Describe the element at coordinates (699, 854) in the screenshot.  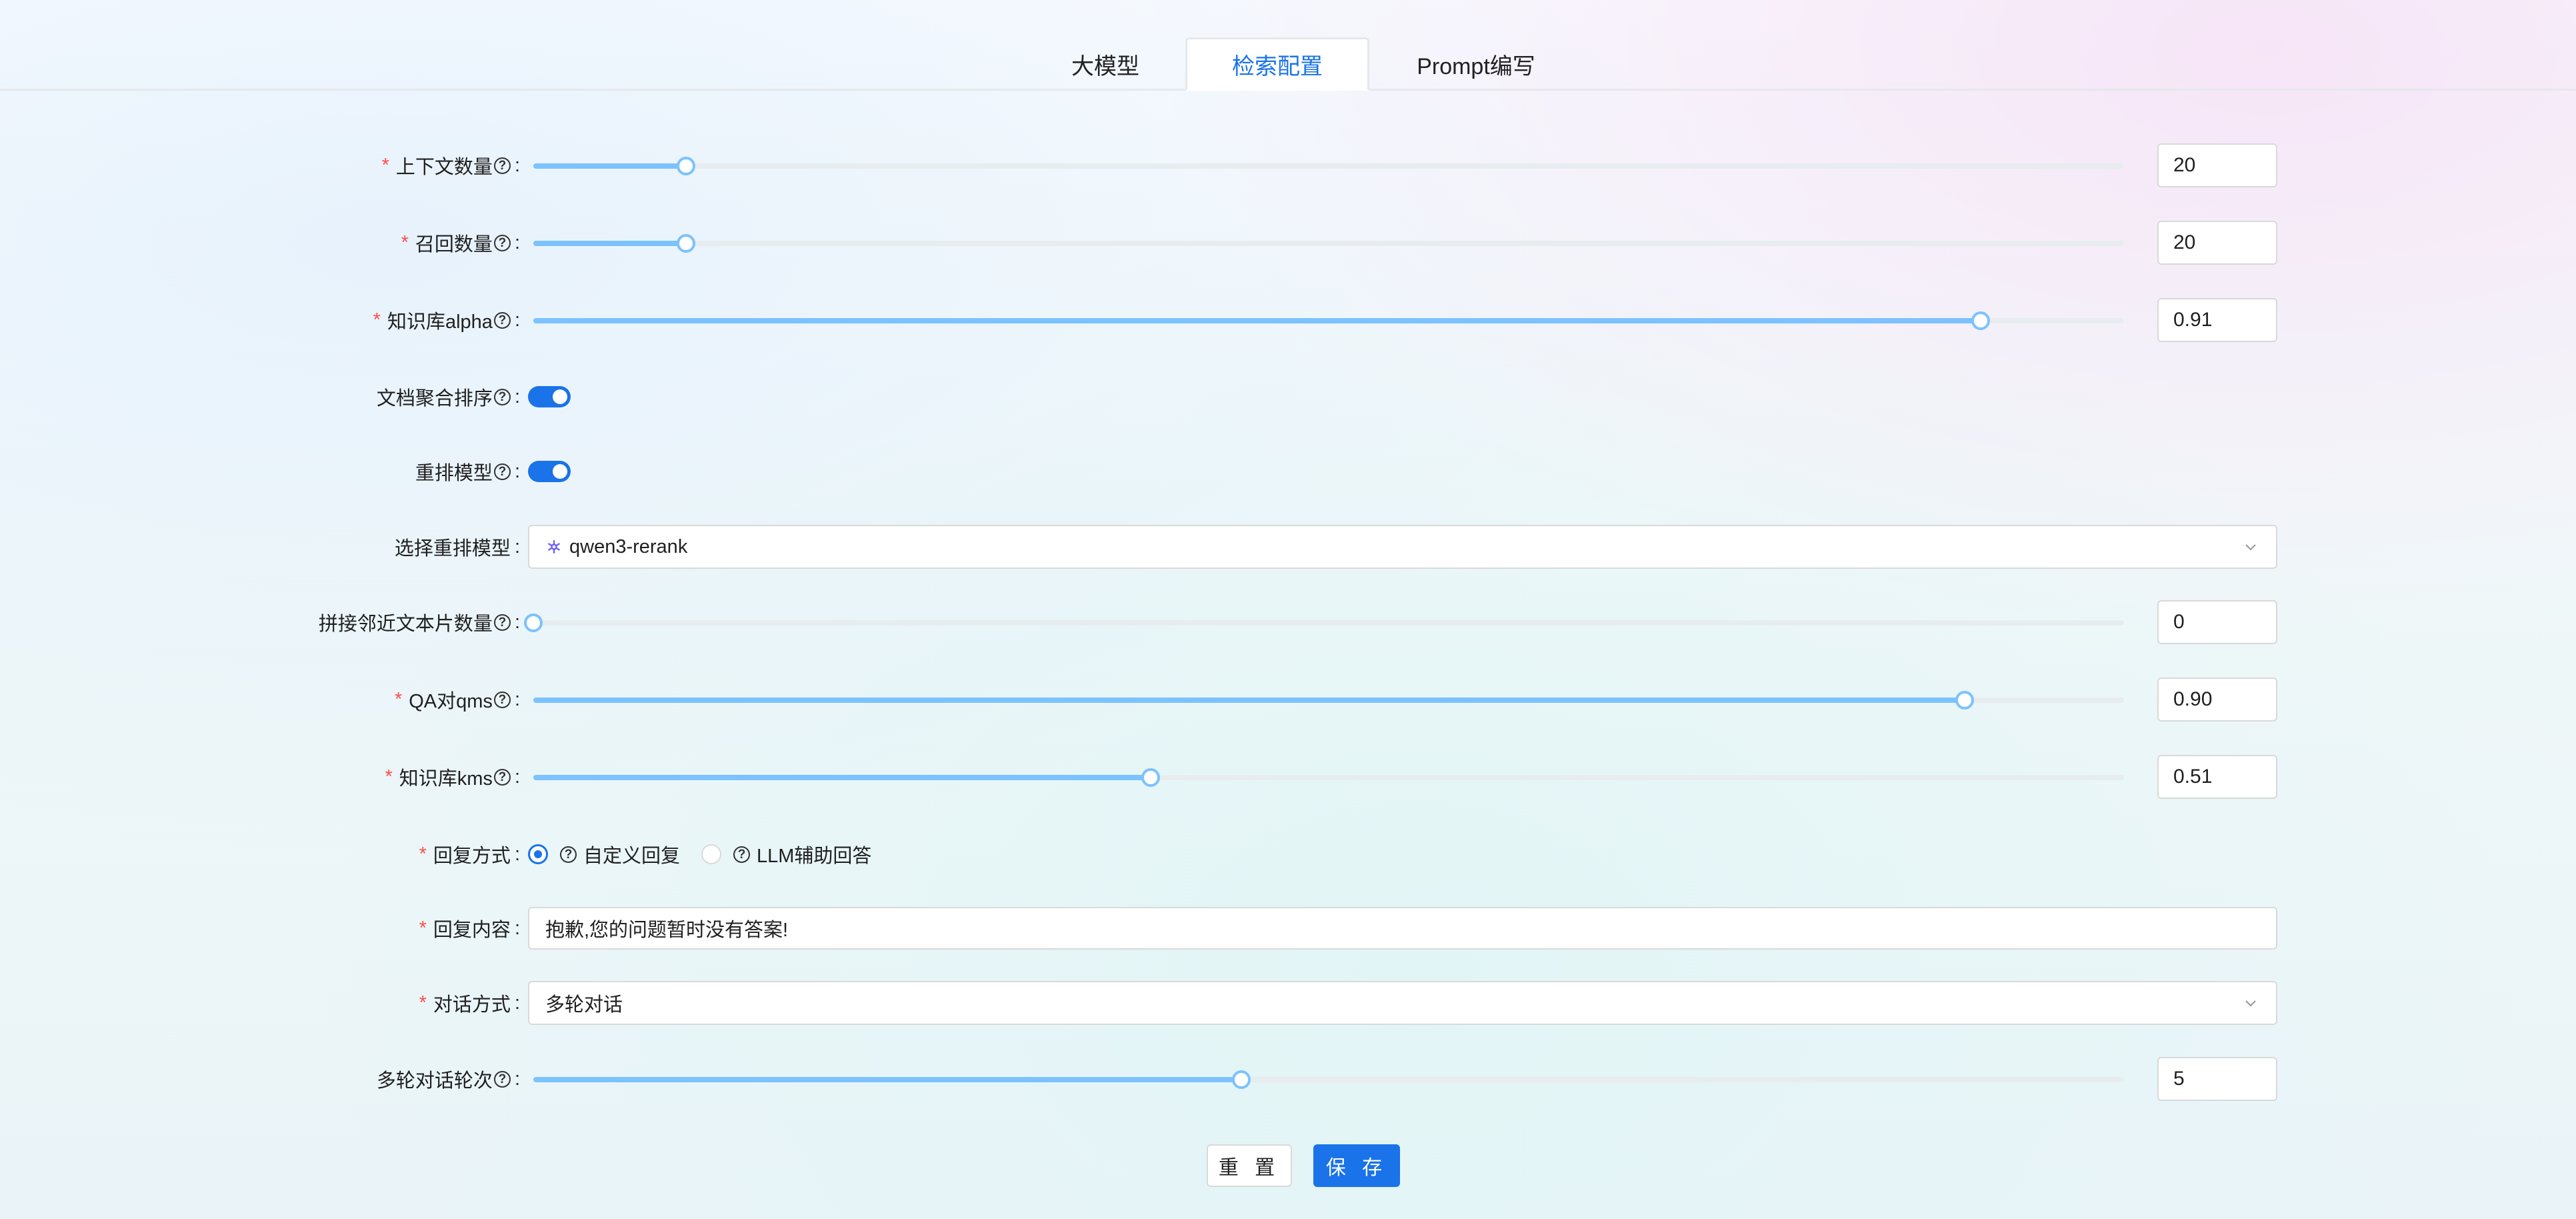
I see `reply-mode-radio-group: ? 自定义回复 ? LLM辅助回答` at that location.